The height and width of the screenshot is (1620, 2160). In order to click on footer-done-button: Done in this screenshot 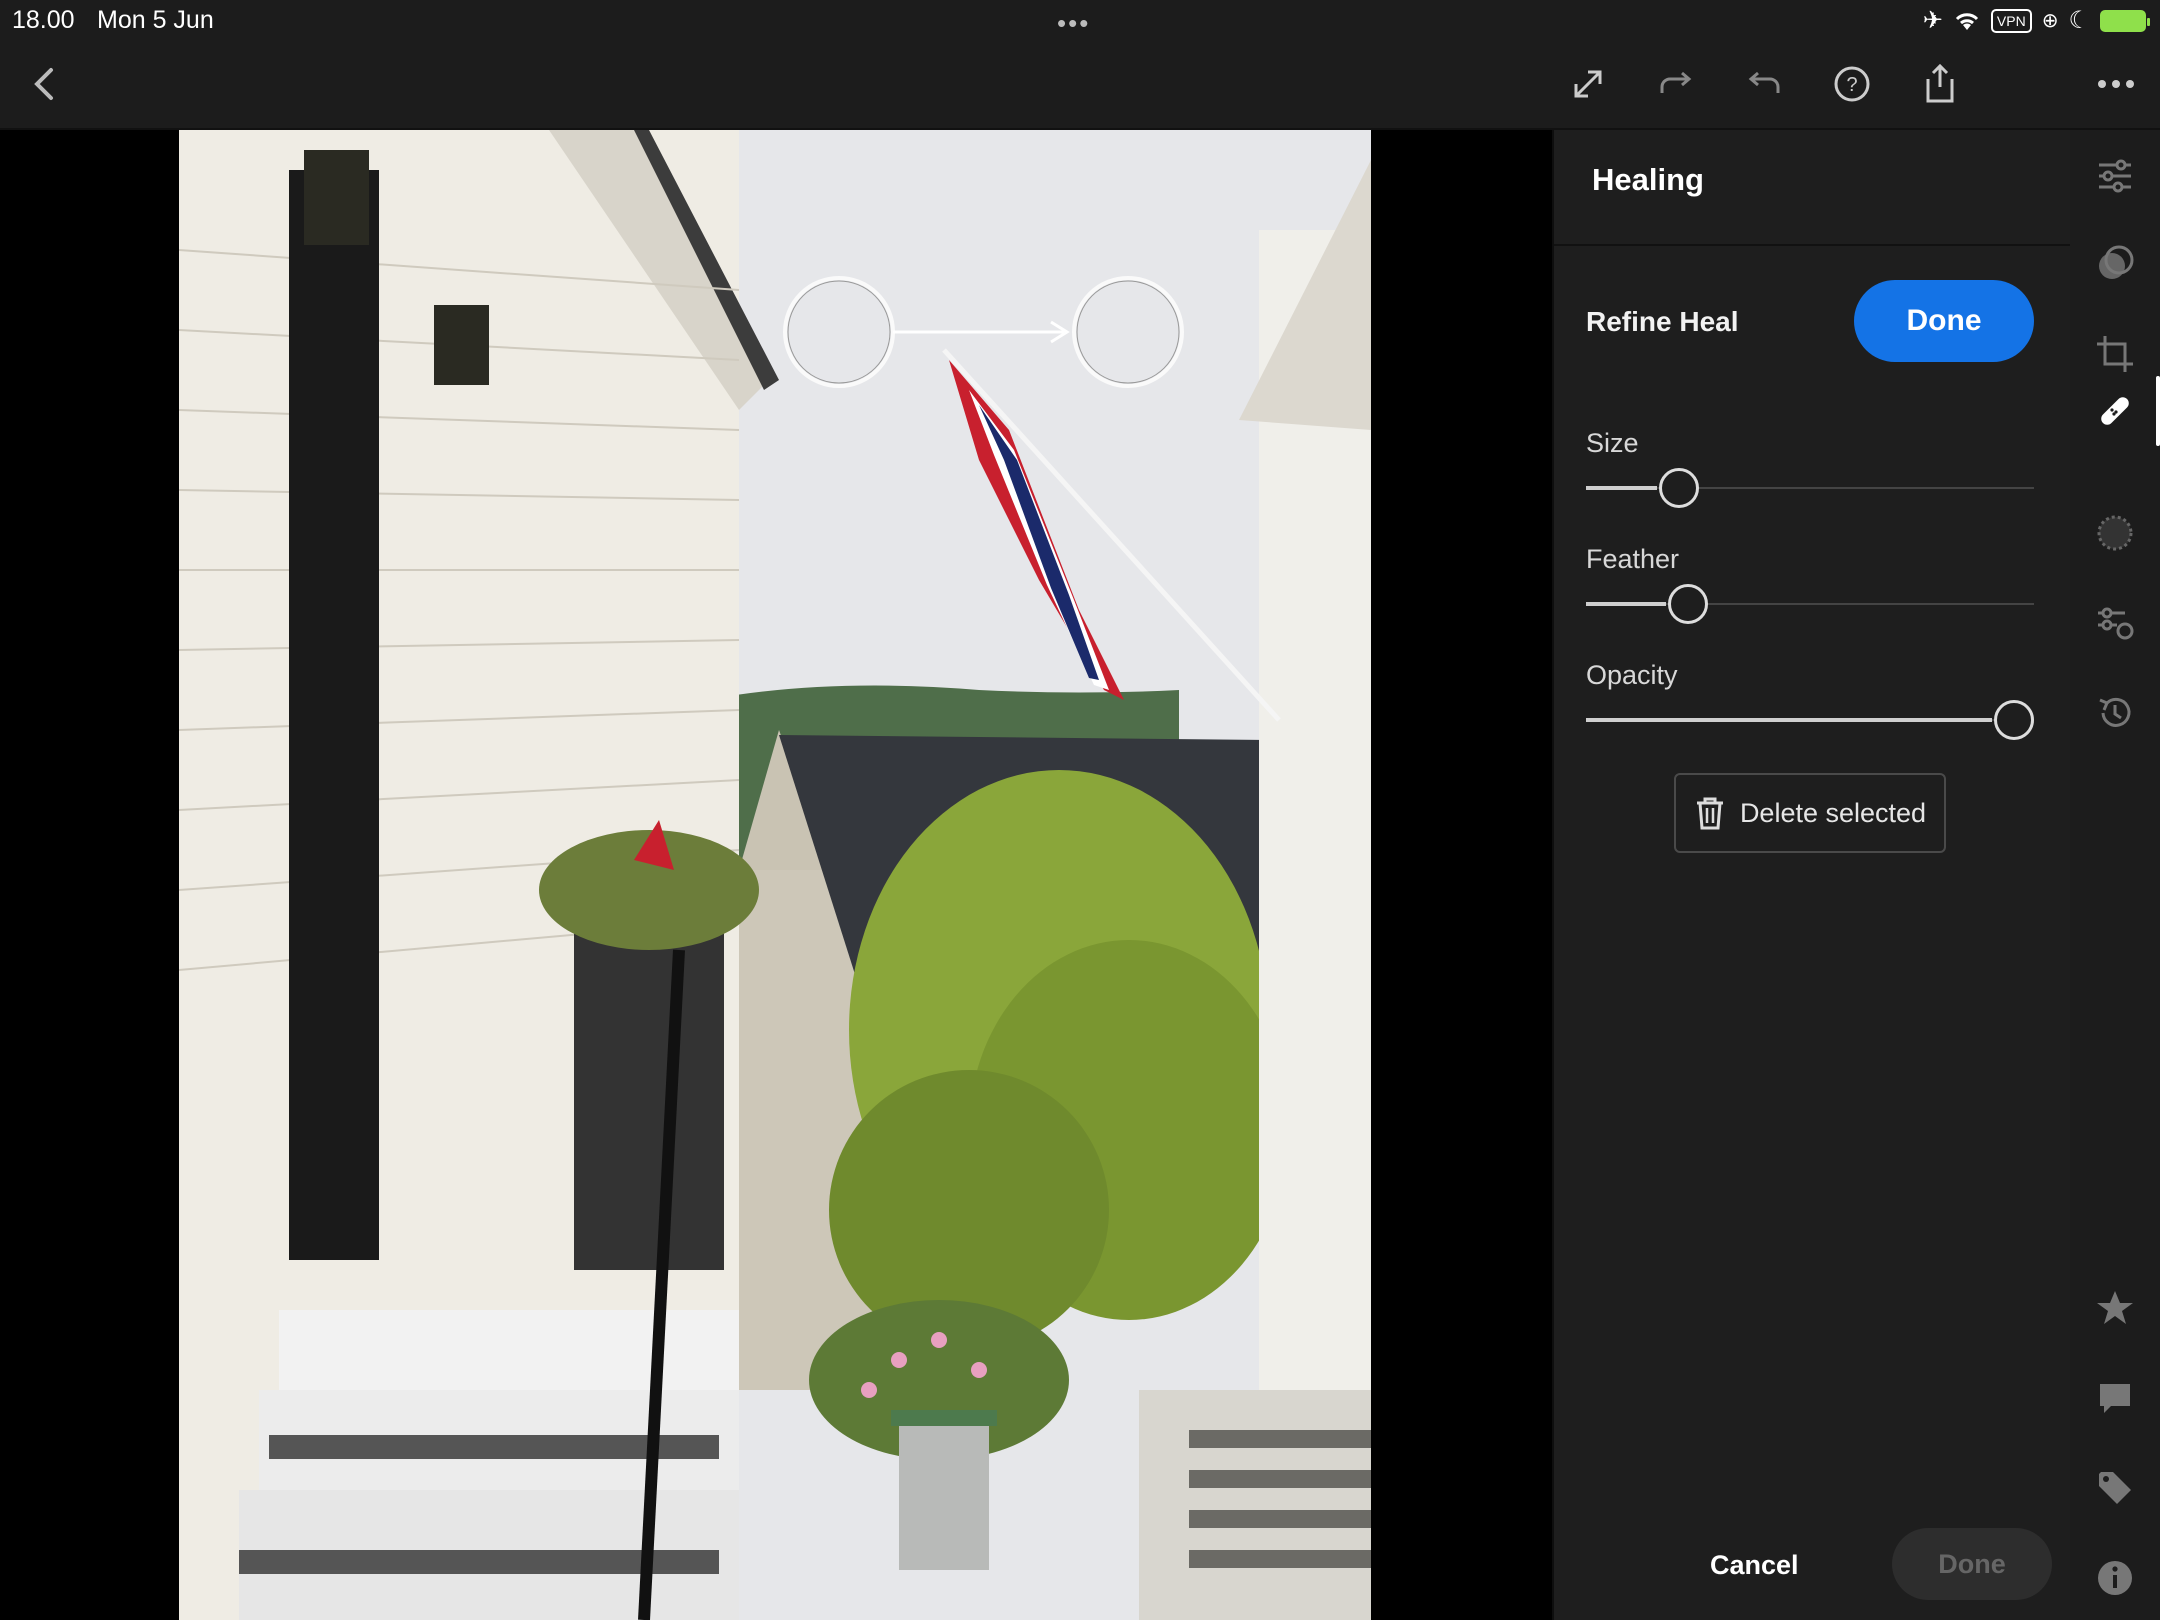, I will do `click(1972, 1564)`.